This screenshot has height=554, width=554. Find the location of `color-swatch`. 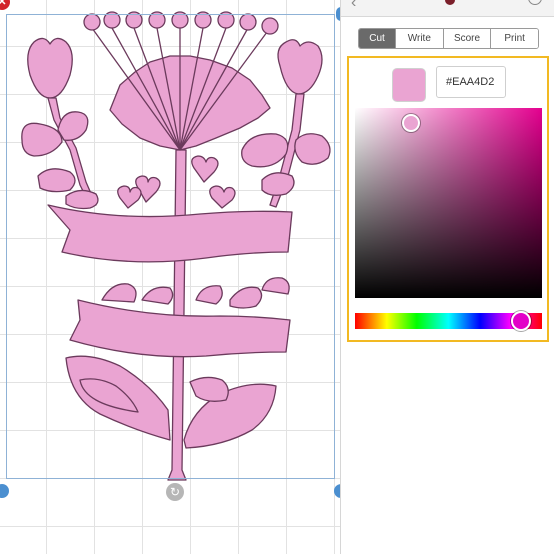

color-swatch is located at coordinates (409, 85).